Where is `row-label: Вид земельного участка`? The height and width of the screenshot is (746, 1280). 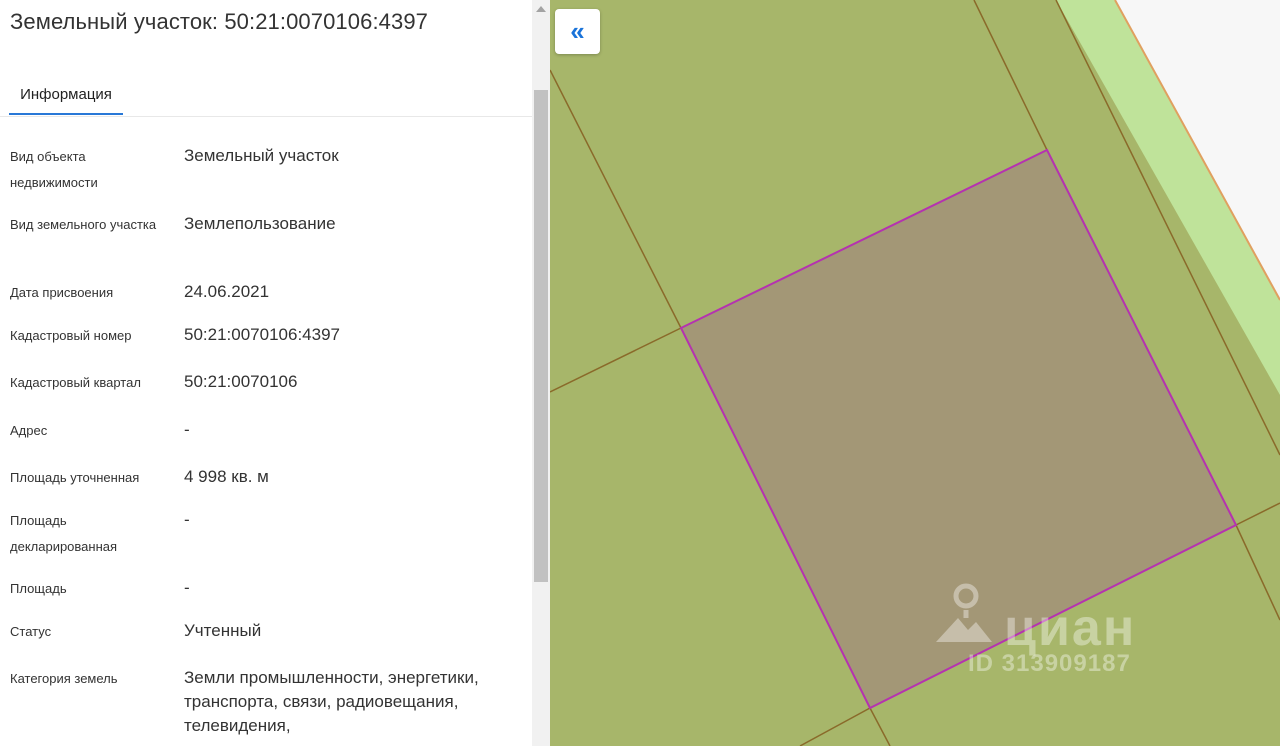 row-label: Вид земельного участка is located at coordinates (83, 224).